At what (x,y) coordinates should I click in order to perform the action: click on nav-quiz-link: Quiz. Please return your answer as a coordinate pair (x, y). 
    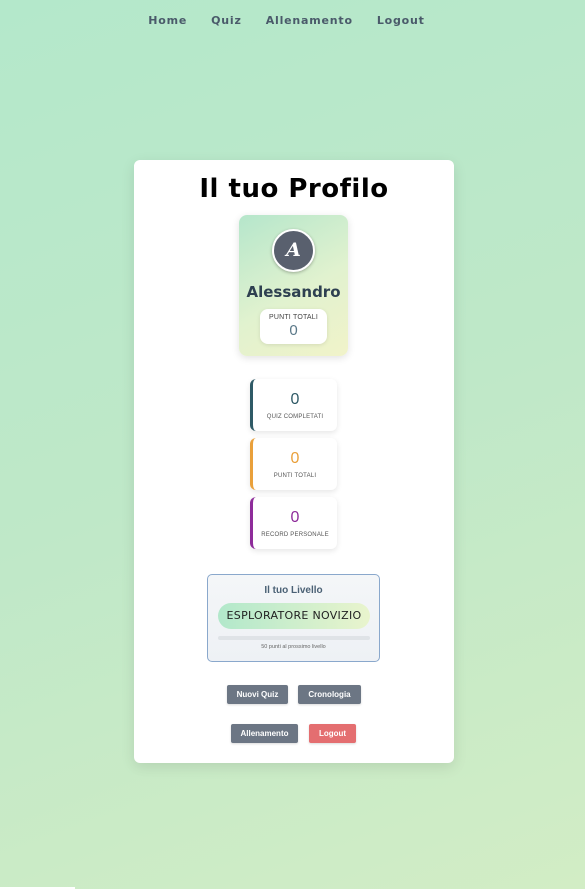
    Looking at the image, I should click on (226, 20).